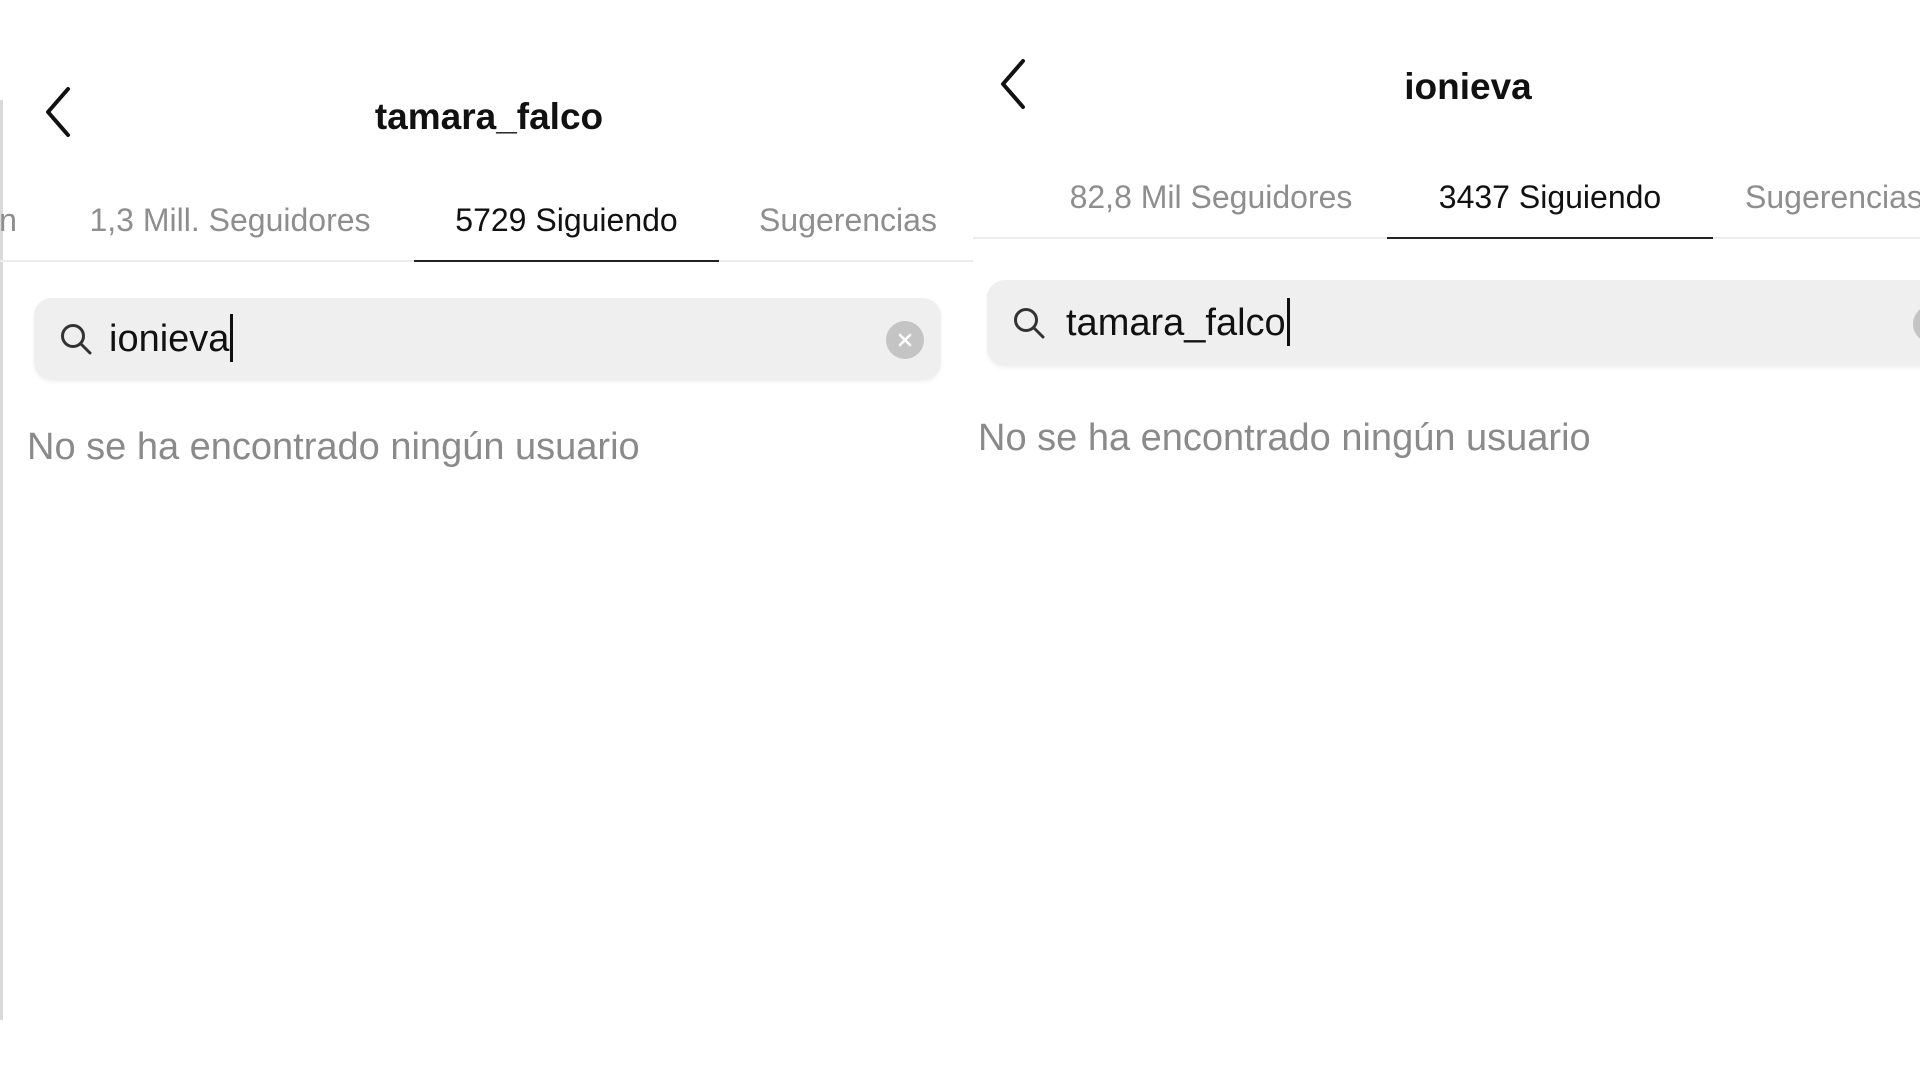 This screenshot has width=1920, height=1080. Describe the element at coordinates (1453, 323) in the screenshot. I see `search-input: tamara_falco` at that location.